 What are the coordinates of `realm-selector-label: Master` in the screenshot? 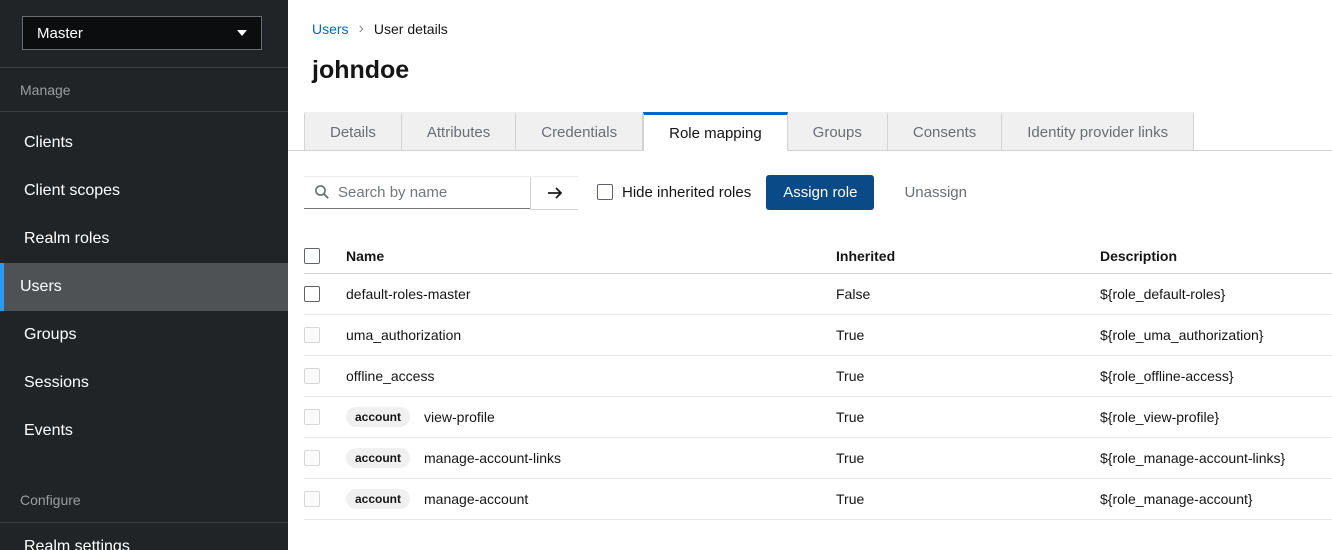 It's located at (60, 33).